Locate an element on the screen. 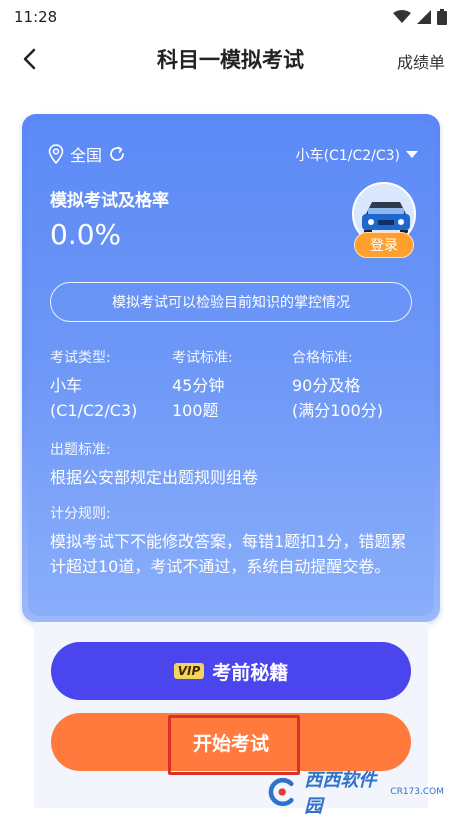 This screenshot has width=461, height=820. score-sheet-link: 成绩单 is located at coordinates (421, 61).